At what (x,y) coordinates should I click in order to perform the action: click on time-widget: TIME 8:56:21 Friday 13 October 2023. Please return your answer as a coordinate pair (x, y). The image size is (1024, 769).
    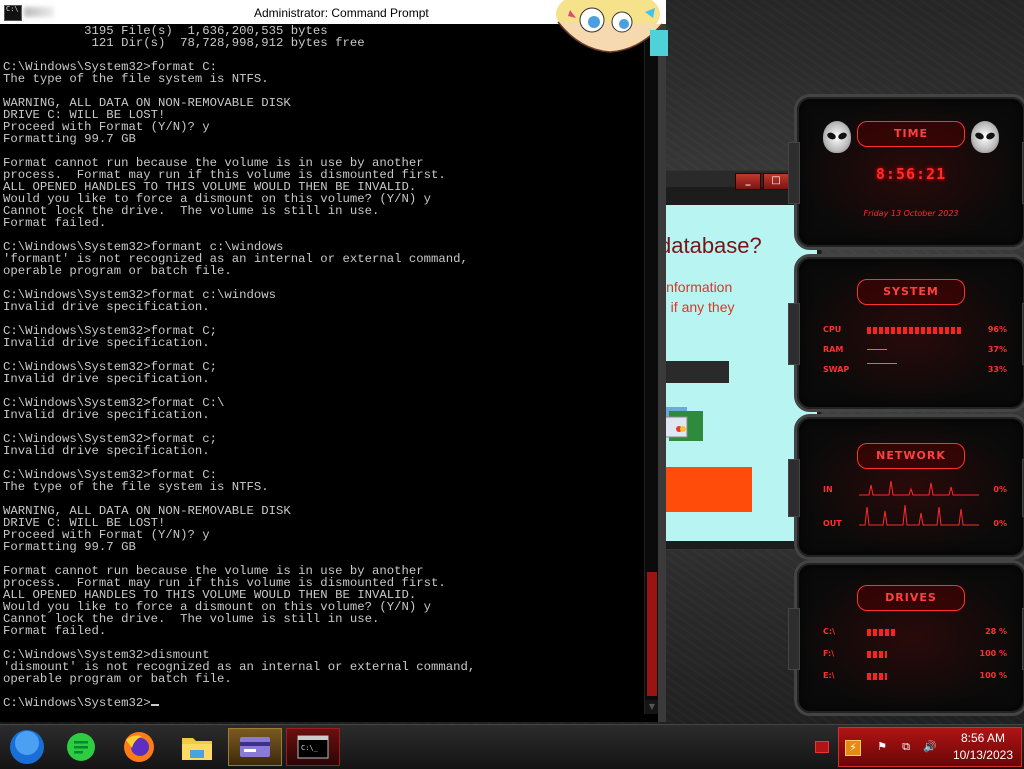
    Looking at the image, I should click on (906, 172).